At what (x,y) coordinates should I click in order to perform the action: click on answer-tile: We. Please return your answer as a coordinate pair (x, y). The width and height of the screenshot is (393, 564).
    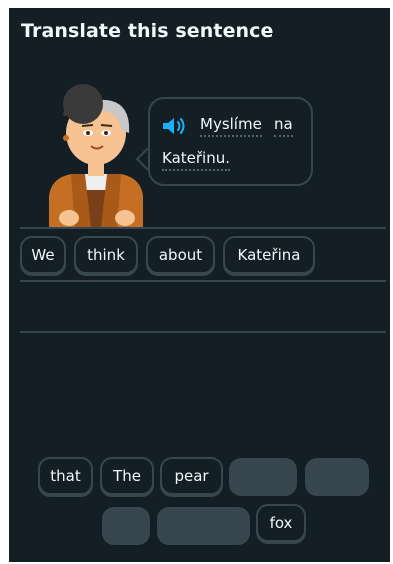
    Looking at the image, I should click on (43, 255).